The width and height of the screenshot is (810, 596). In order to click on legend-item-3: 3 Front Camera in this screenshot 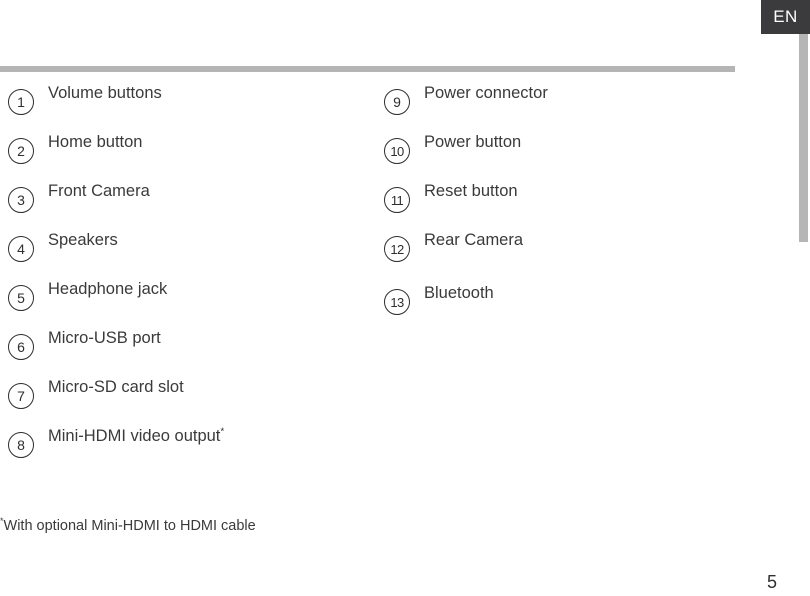, I will do `click(188, 202)`.